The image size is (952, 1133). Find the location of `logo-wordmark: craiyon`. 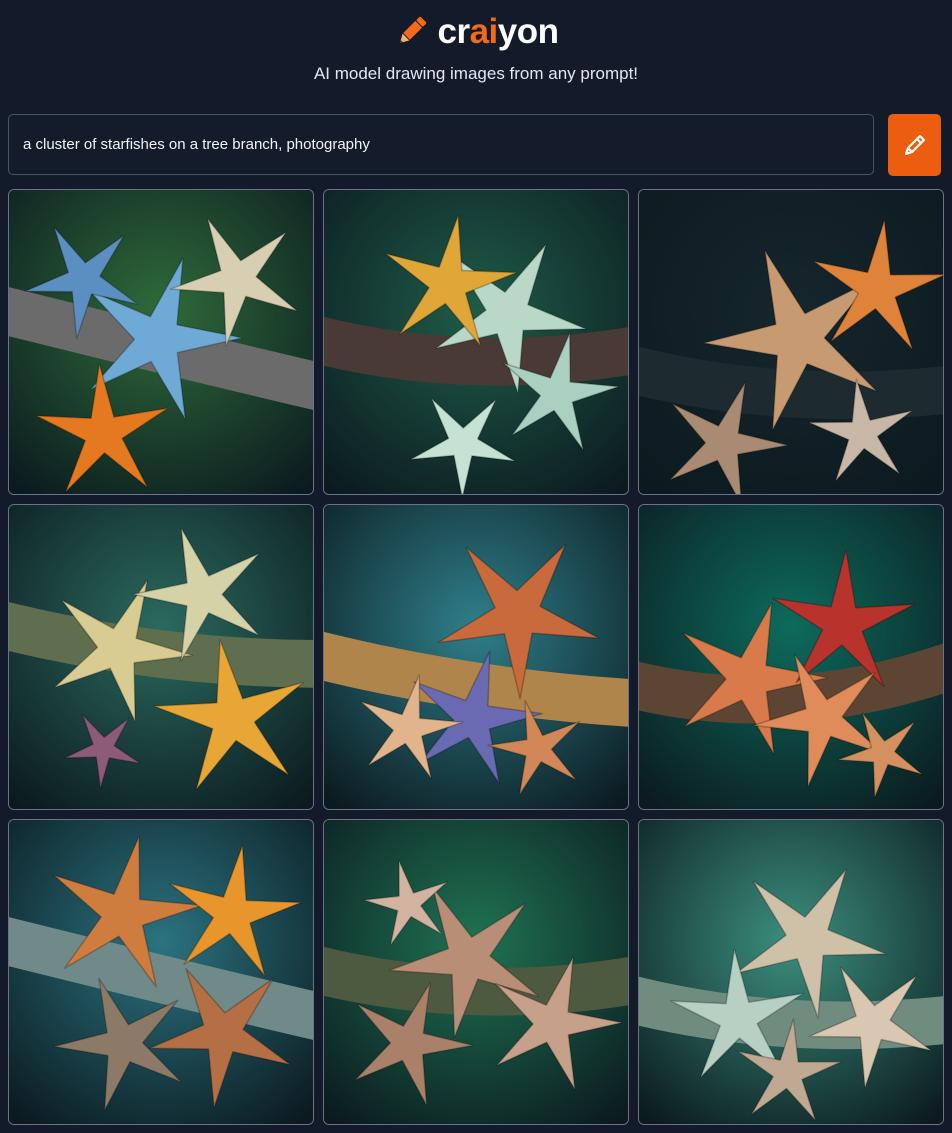

logo-wordmark: craiyon is located at coordinates (498, 31).